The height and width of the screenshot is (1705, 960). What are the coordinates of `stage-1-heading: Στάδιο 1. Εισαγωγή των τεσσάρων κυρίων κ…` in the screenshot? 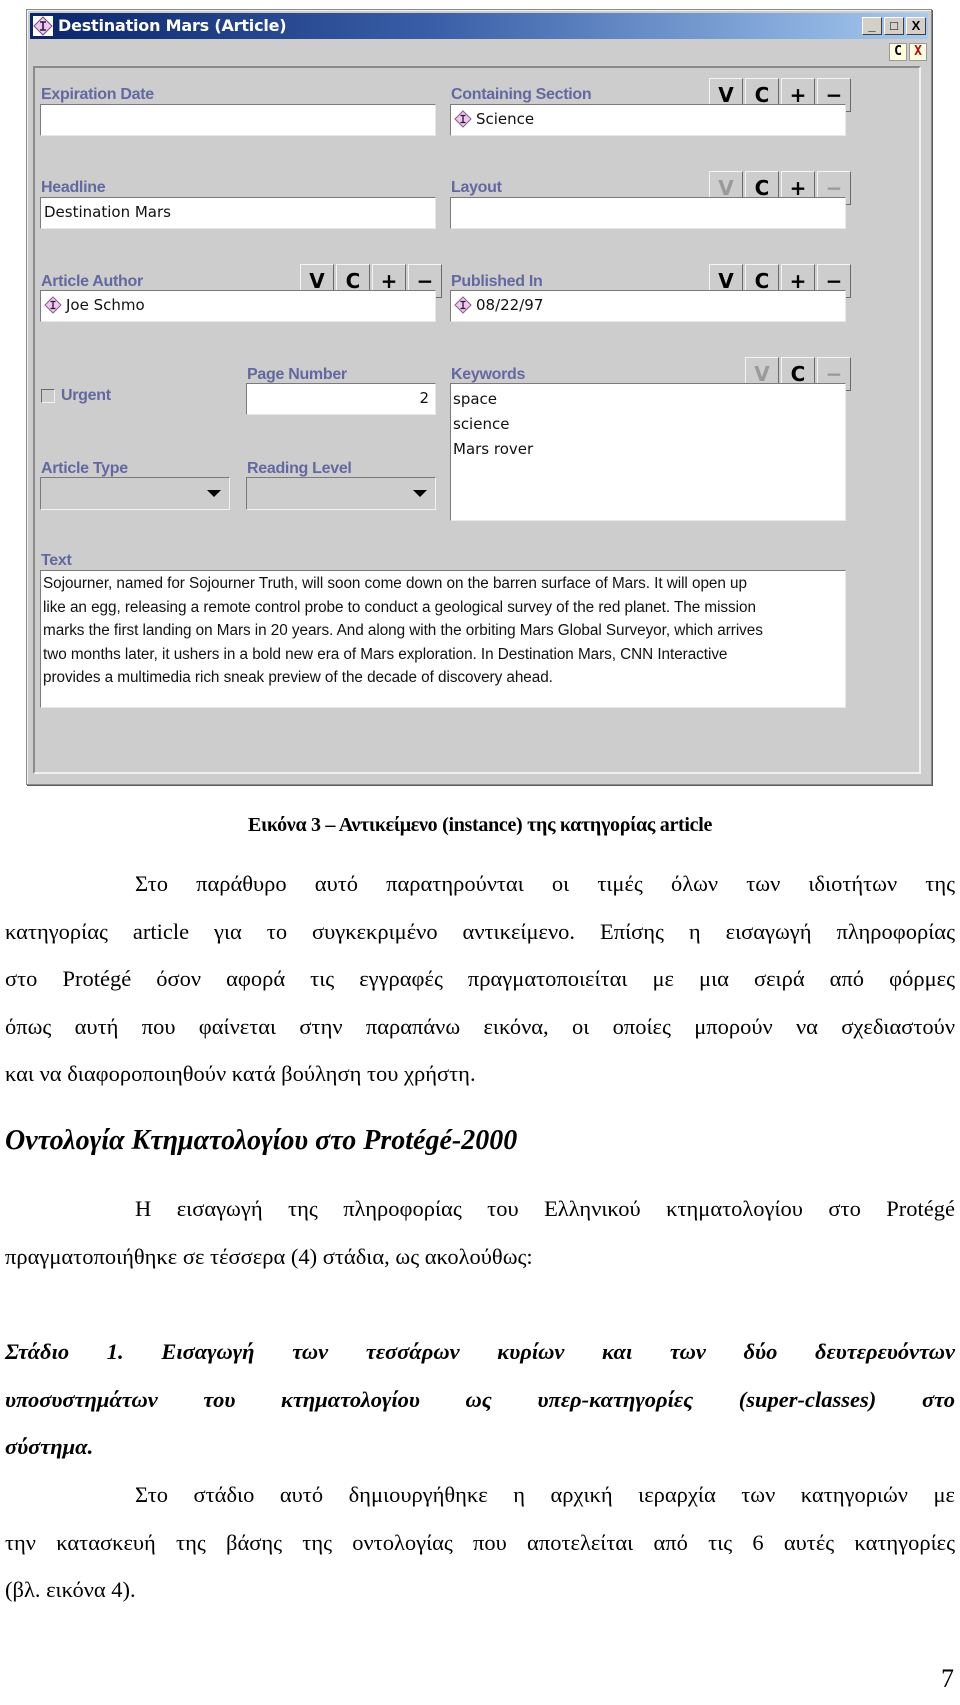 It's located at (480, 1399).